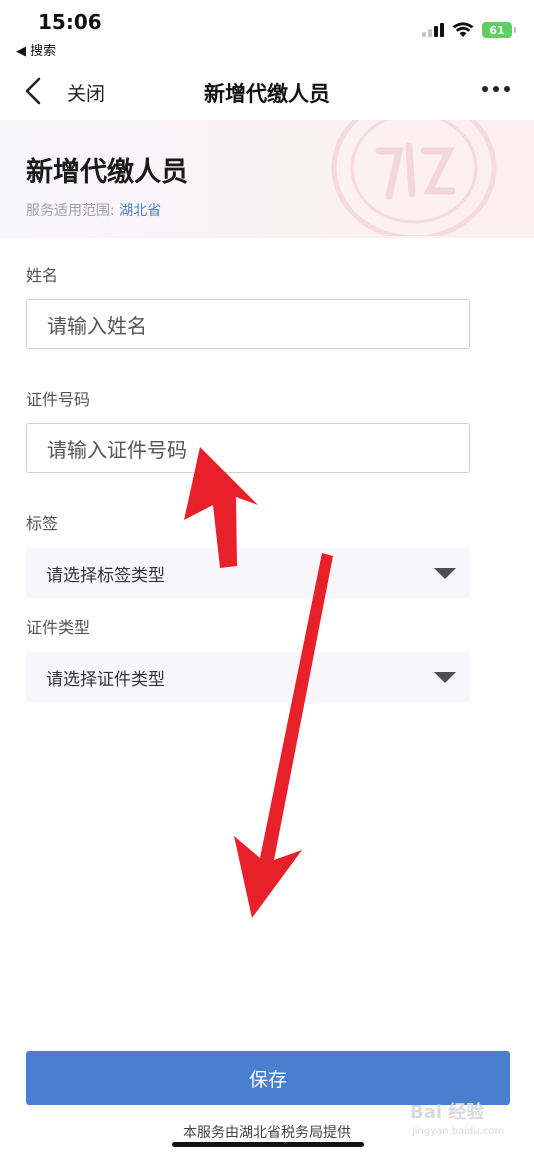  Describe the element at coordinates (283, 735) in the screenshot. I see `annotation-arrow-down` at that location.